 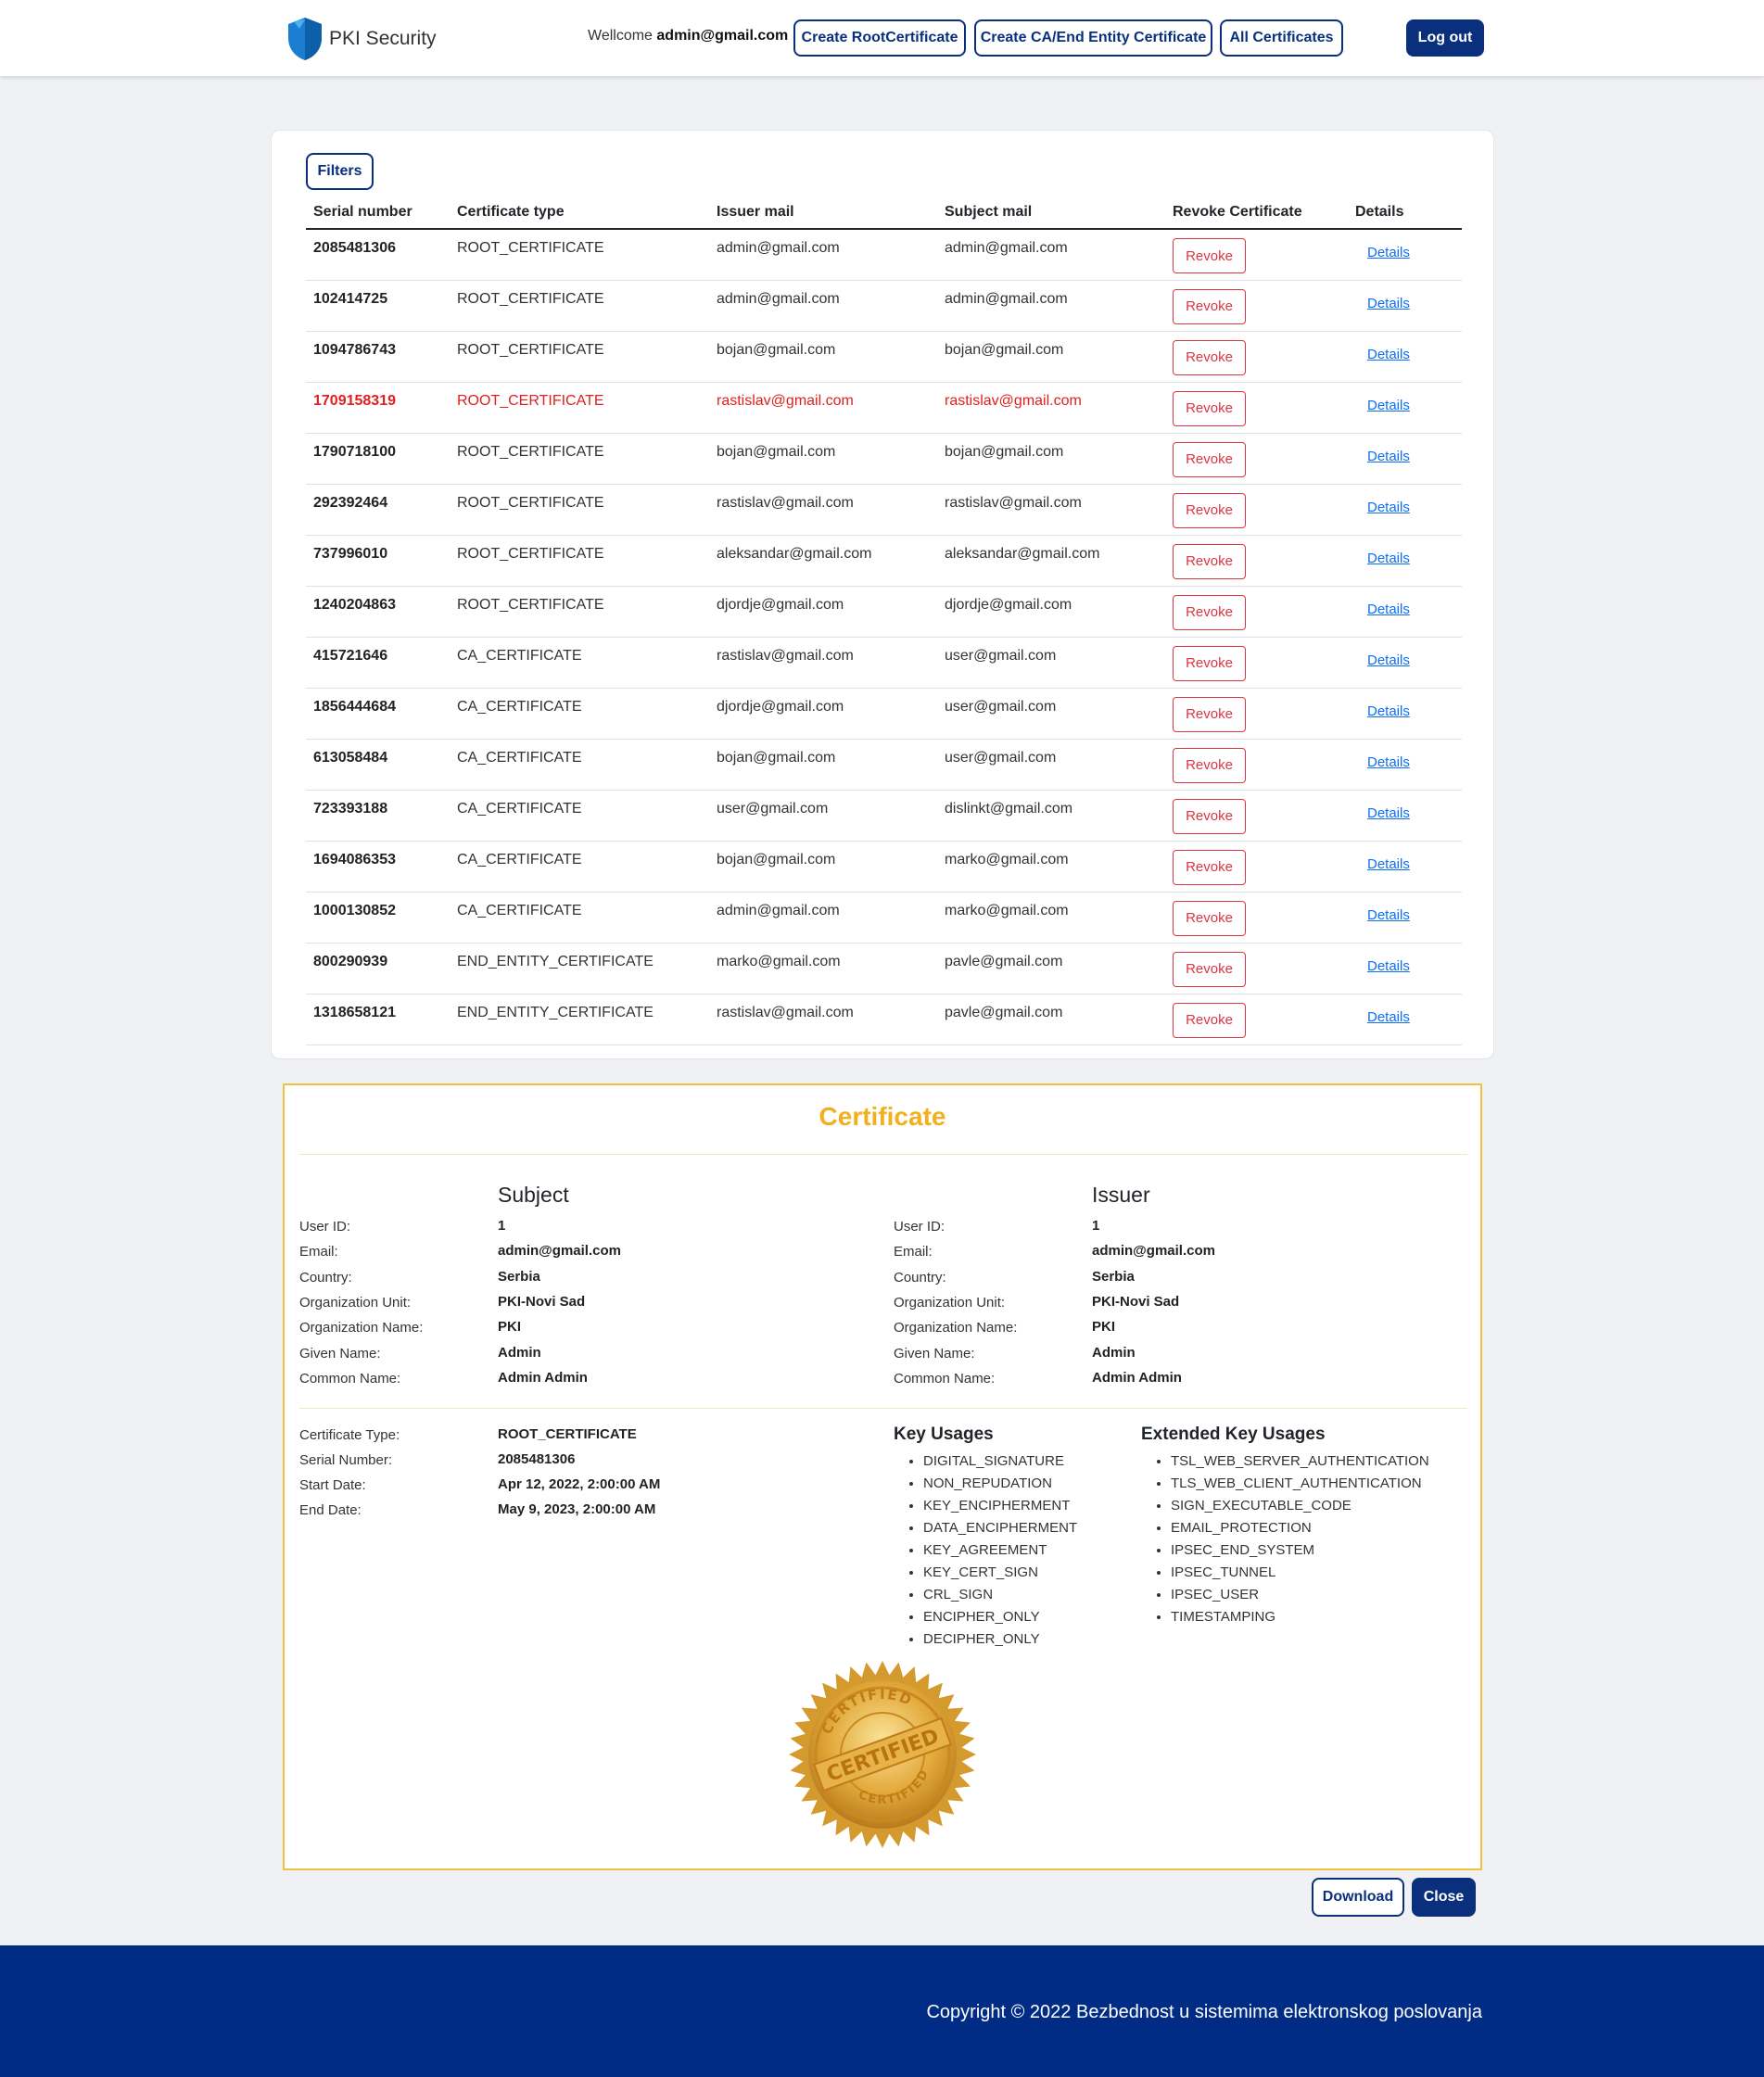 What do you see at coordinates (1153, 1251) in the screenshot?
I see `issuer-field-value: admin@gmail.com` at bounding box center [1153, 1251].